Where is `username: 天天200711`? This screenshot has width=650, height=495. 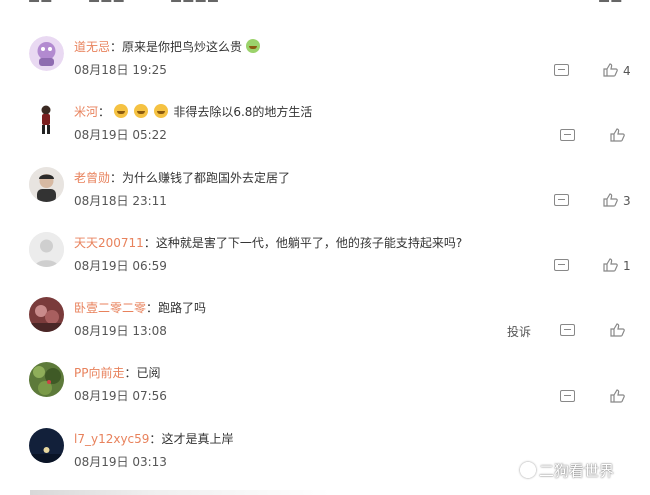 username: 天天200711 is located at coordinates (109, 243).